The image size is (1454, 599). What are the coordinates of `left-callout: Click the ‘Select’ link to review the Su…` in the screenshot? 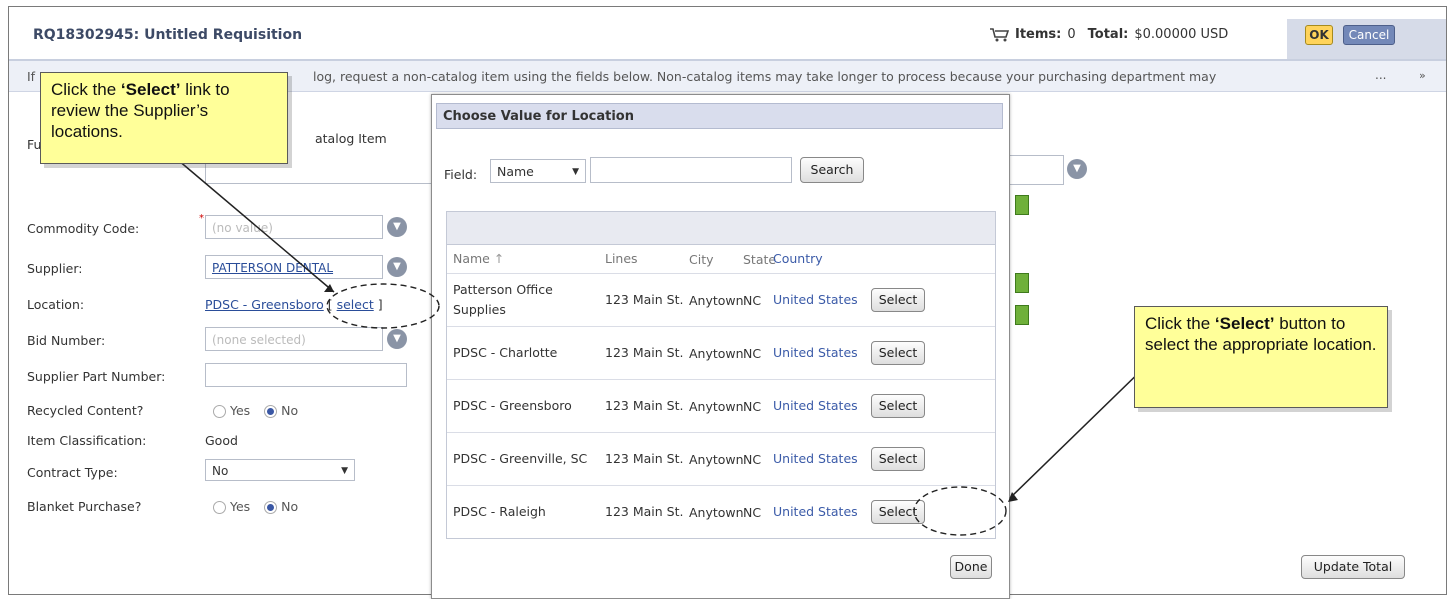 It's located at (164, 118).